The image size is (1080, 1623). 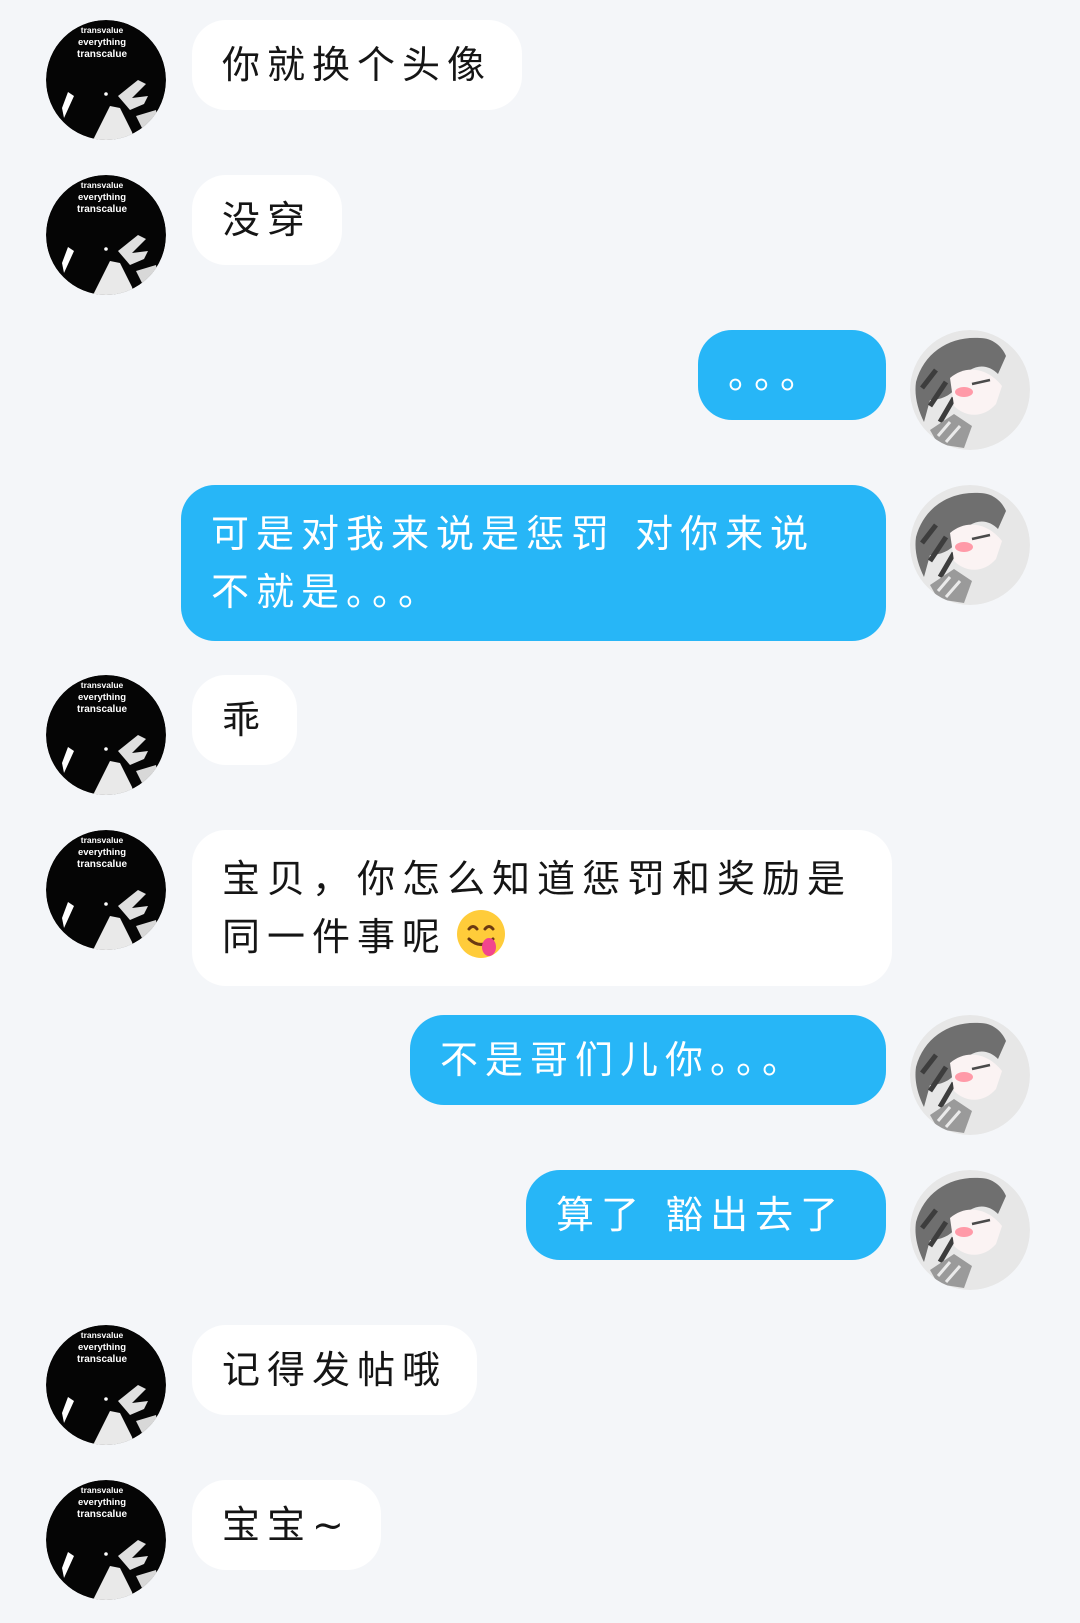 I want to click on message-row: transvalue everything transcalue 记得发帖哦, so click(x=540, y=1385).